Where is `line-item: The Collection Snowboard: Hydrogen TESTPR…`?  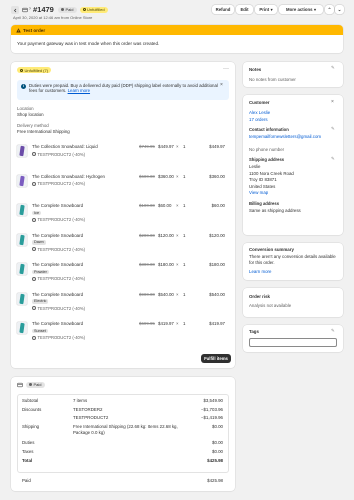 line-item: The Collection Snowboard: Hydrogen TESTPR… is located at coordinates (123, 187).